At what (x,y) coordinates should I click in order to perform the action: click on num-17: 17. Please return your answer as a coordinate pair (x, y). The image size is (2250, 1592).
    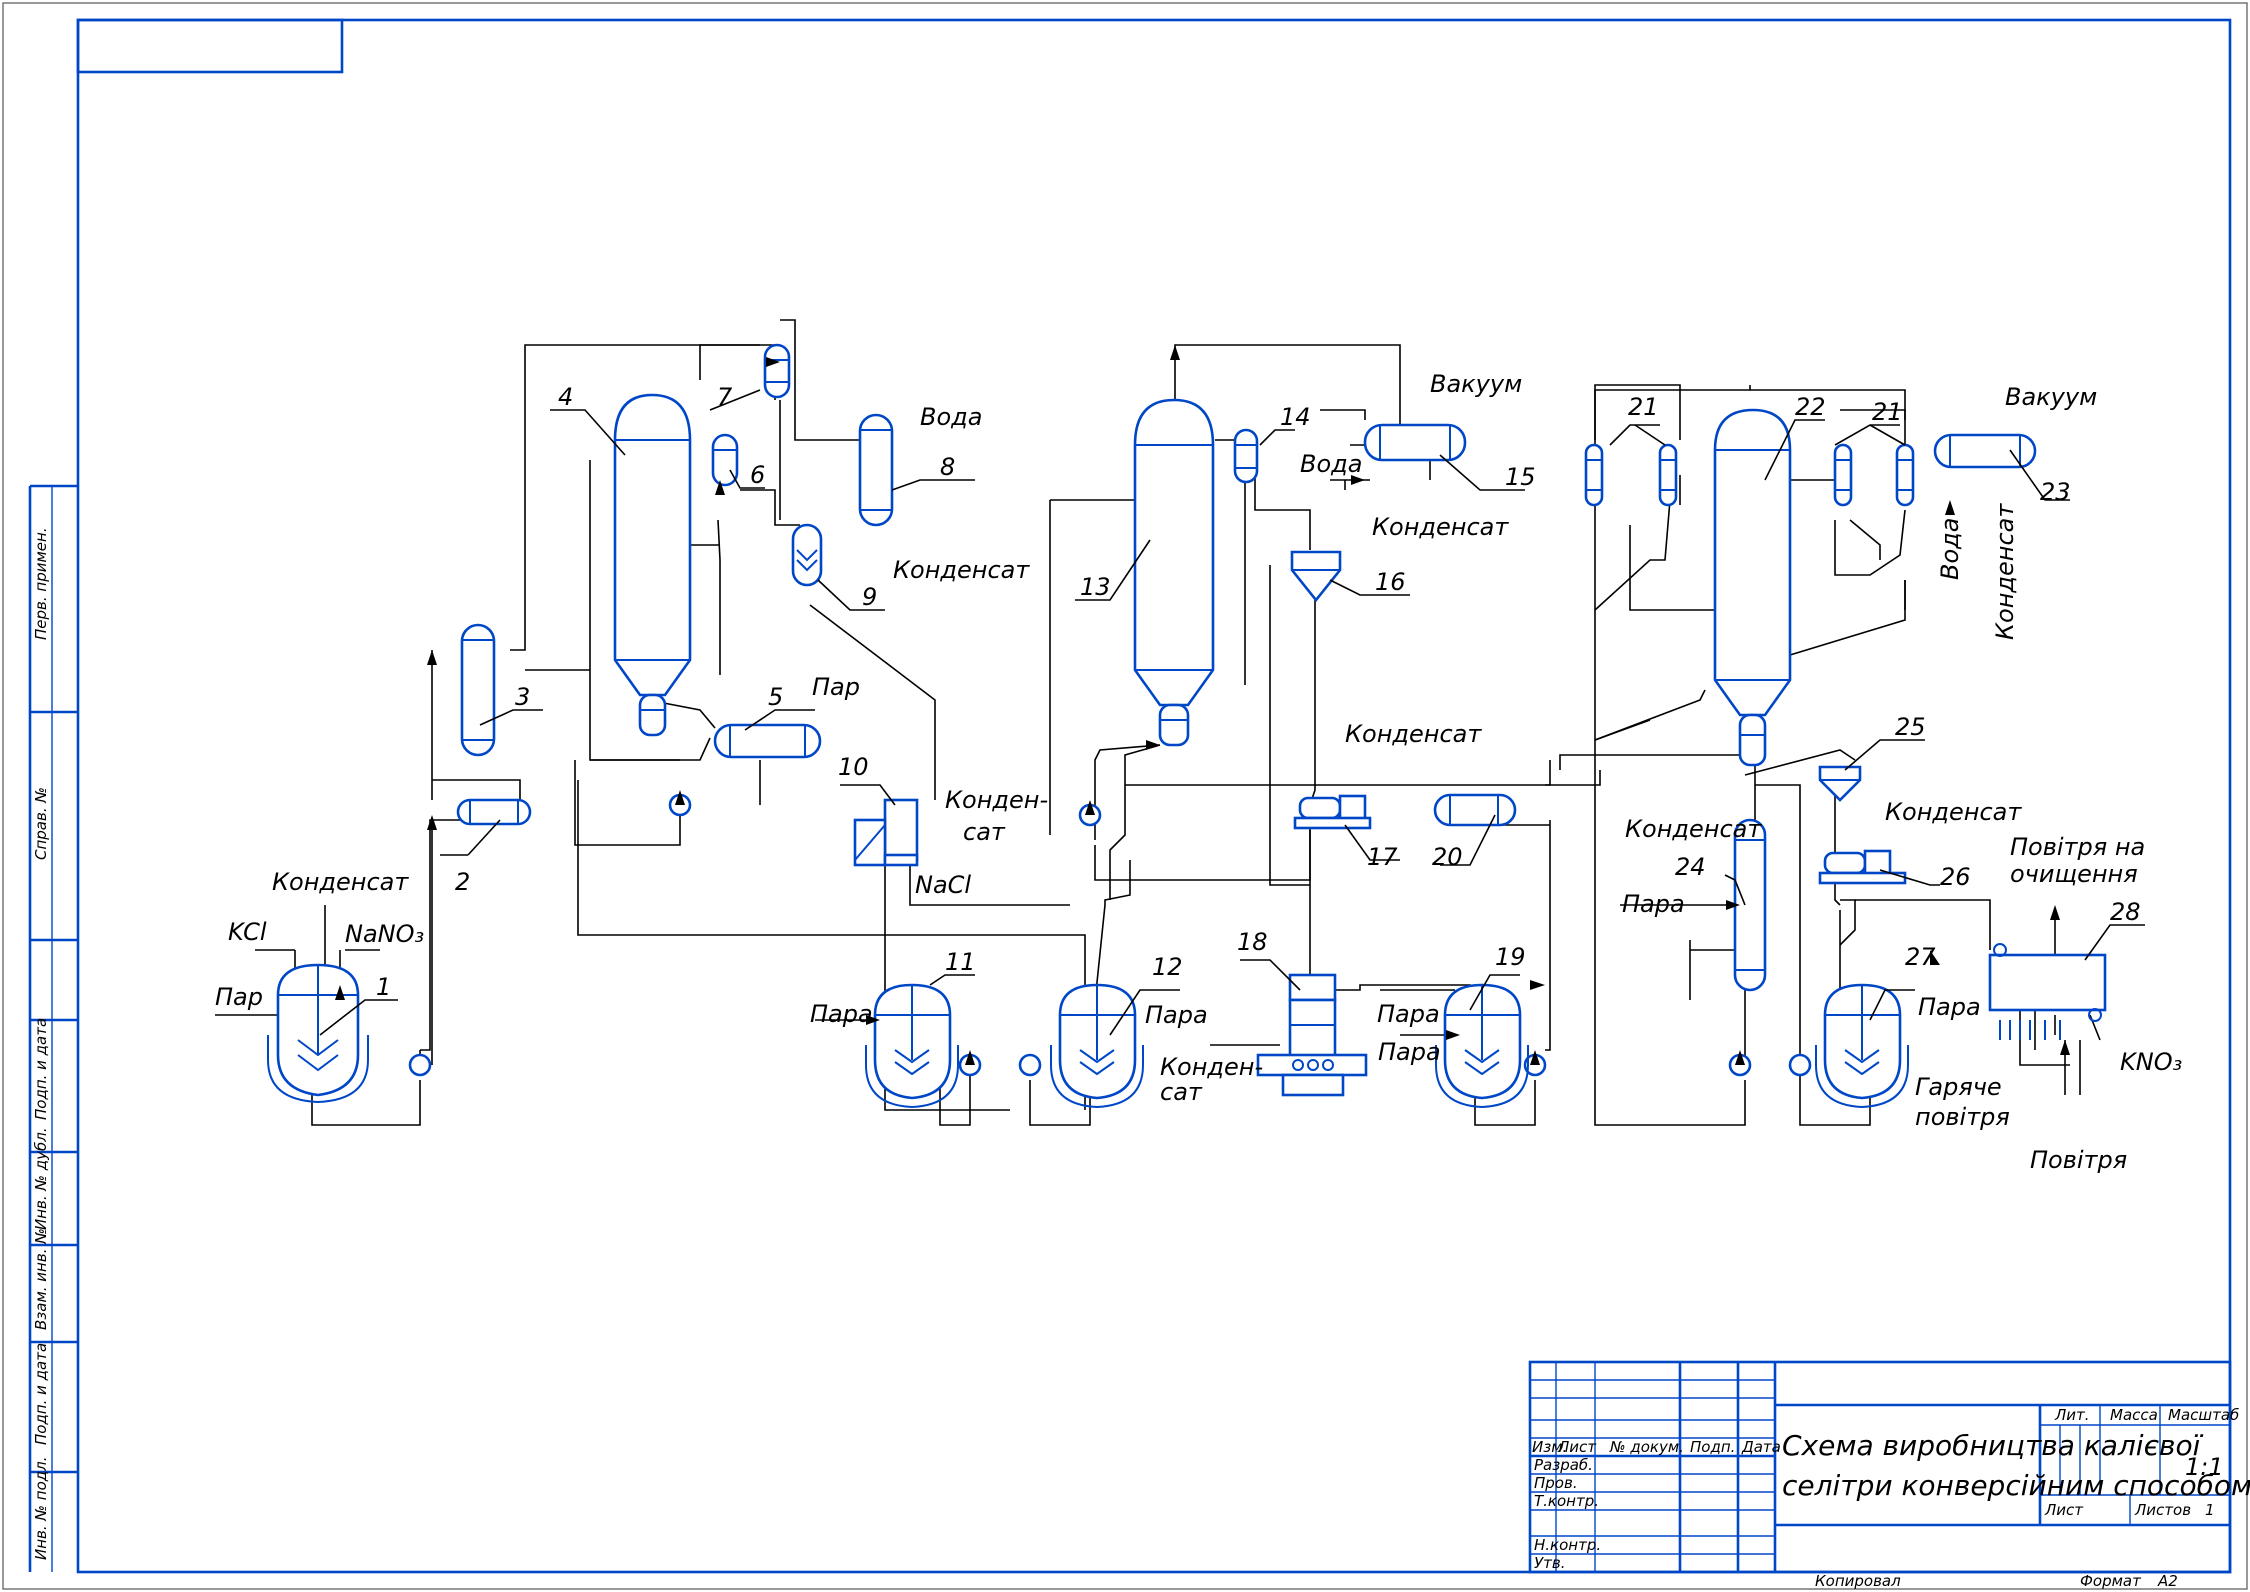
    Looking at the image, I should click on (1382, 857).